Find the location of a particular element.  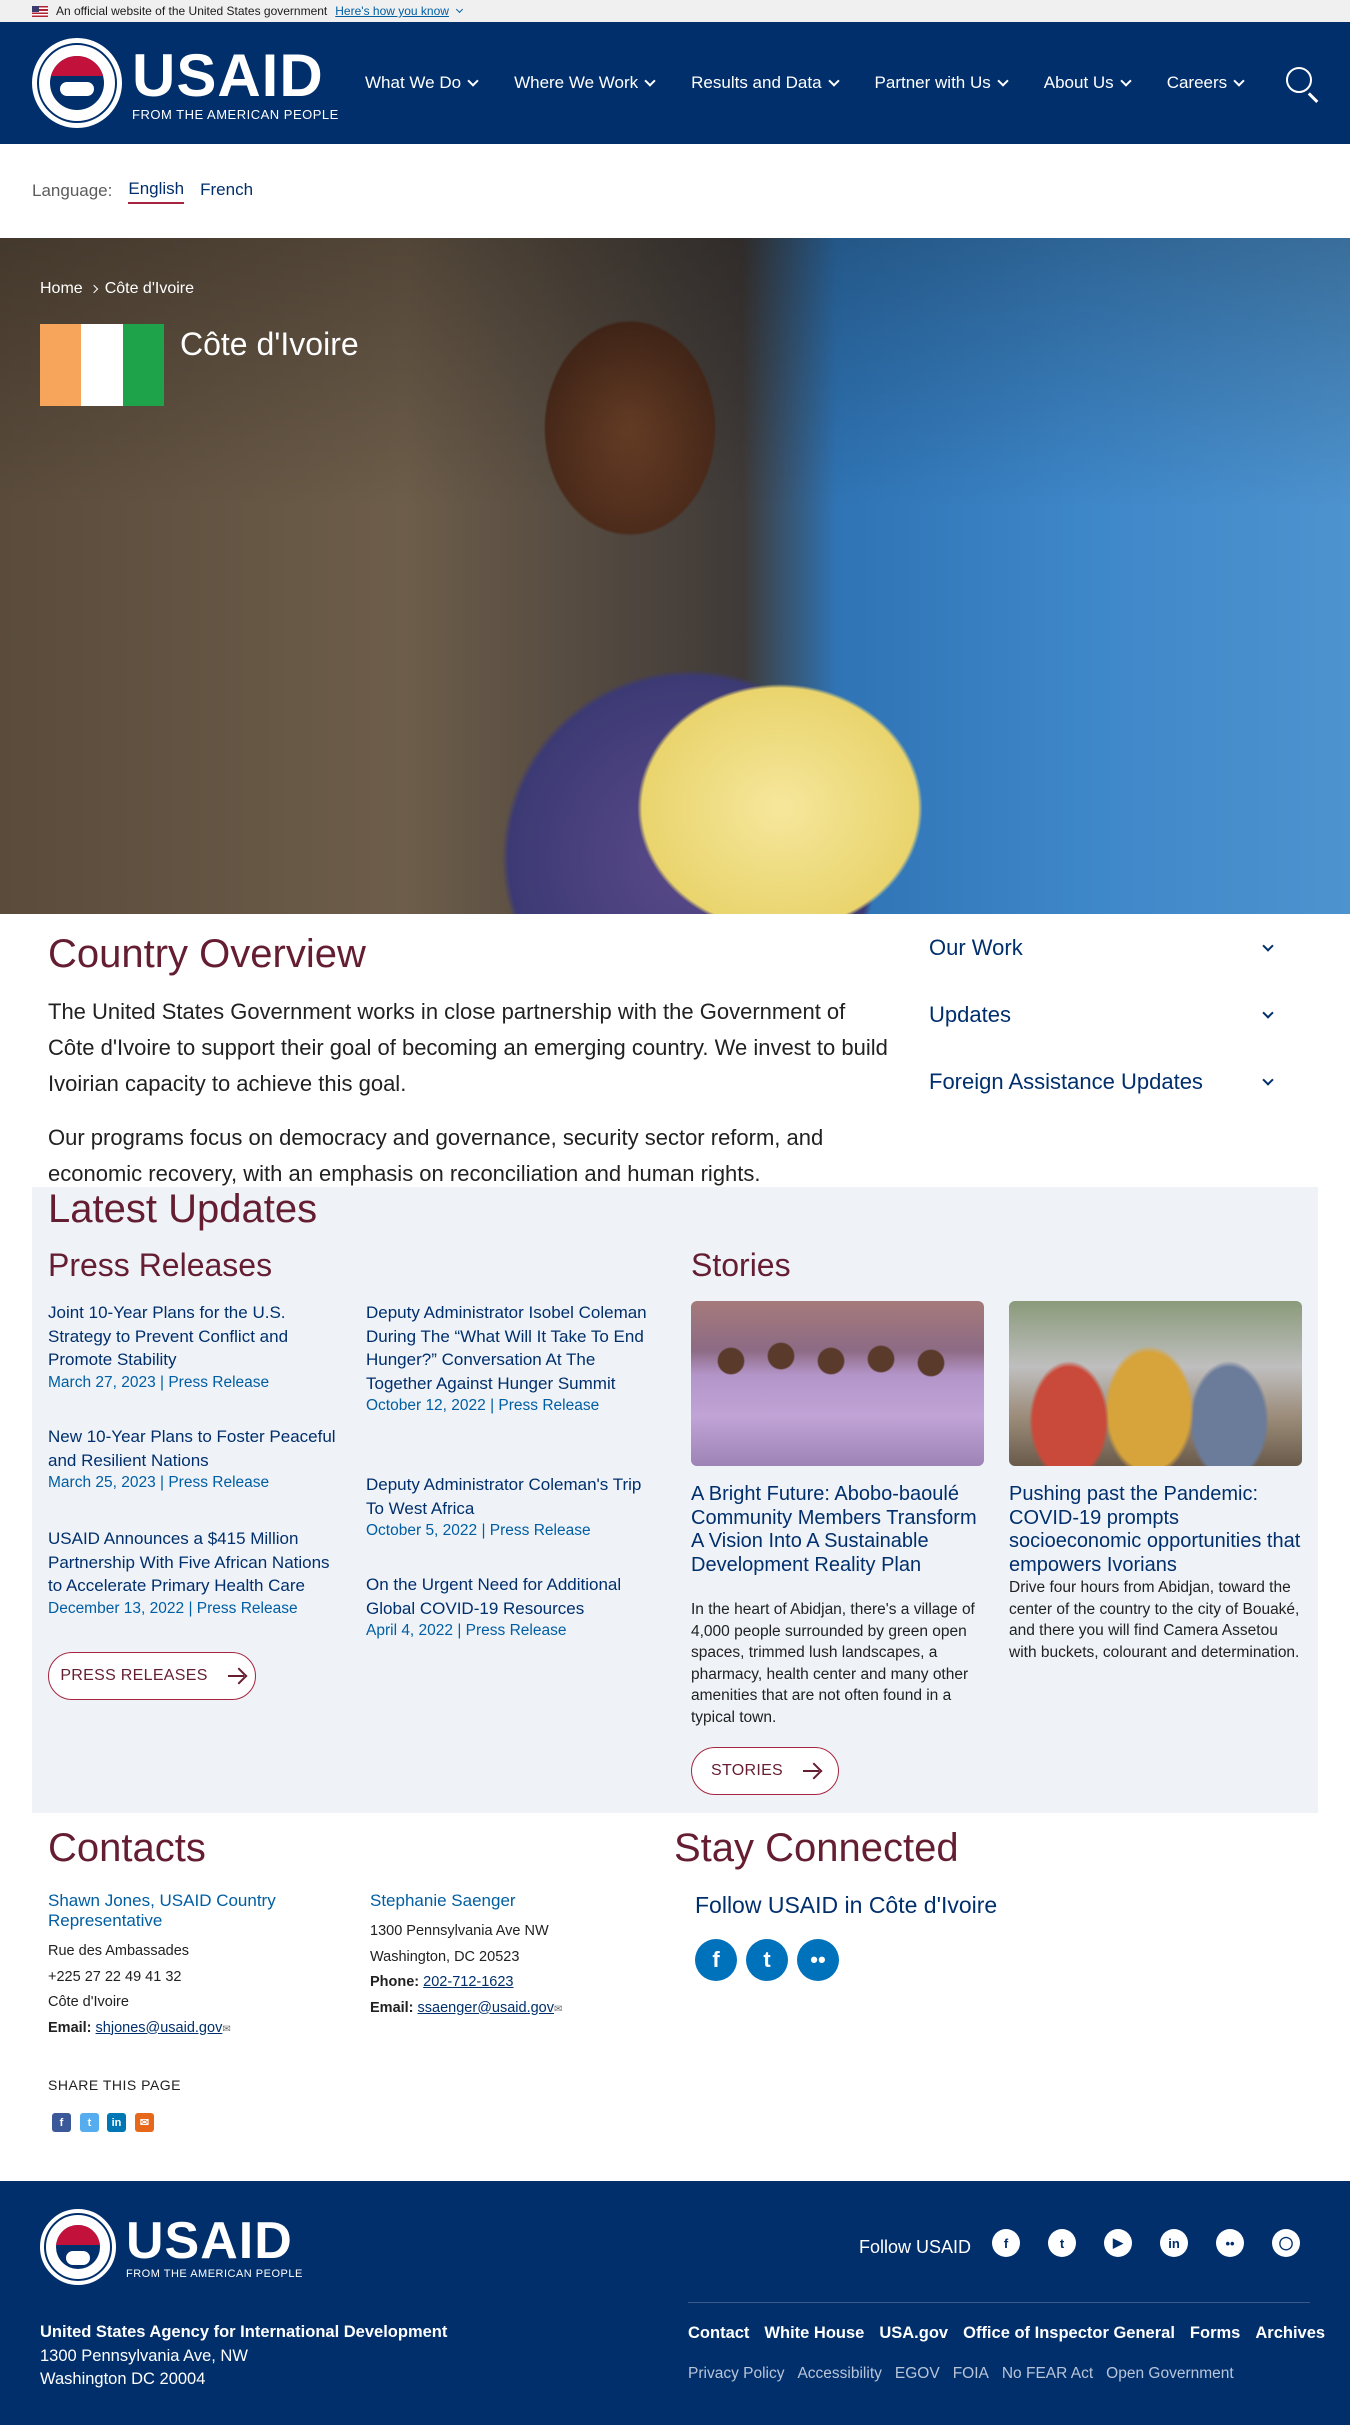

breadcrumb-current: Côte d'Ivoire is located at coordinates (149, 288).